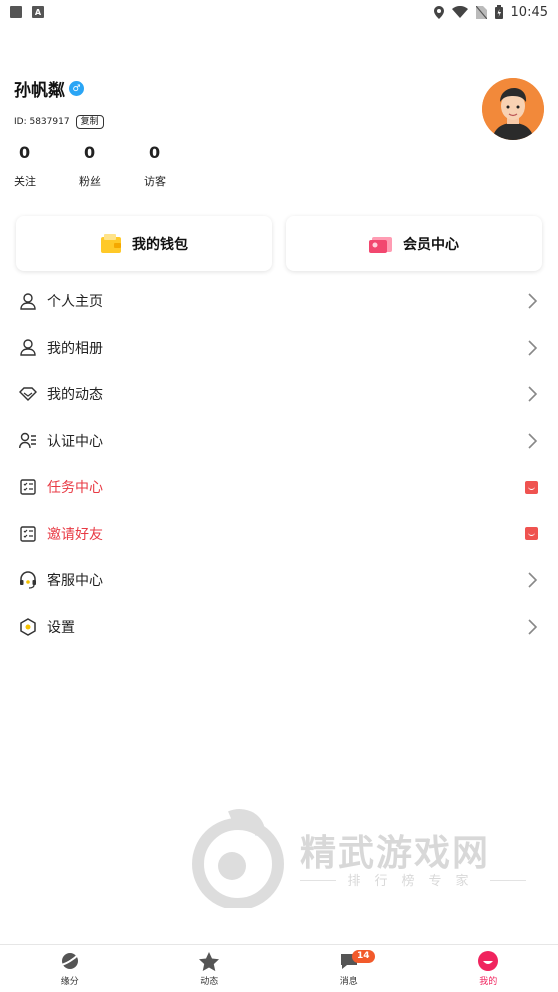  What do you see at coordinates (39, 91) in the screenshot?
I see `username: 孙帆粼` at bounding box center [39, 91].